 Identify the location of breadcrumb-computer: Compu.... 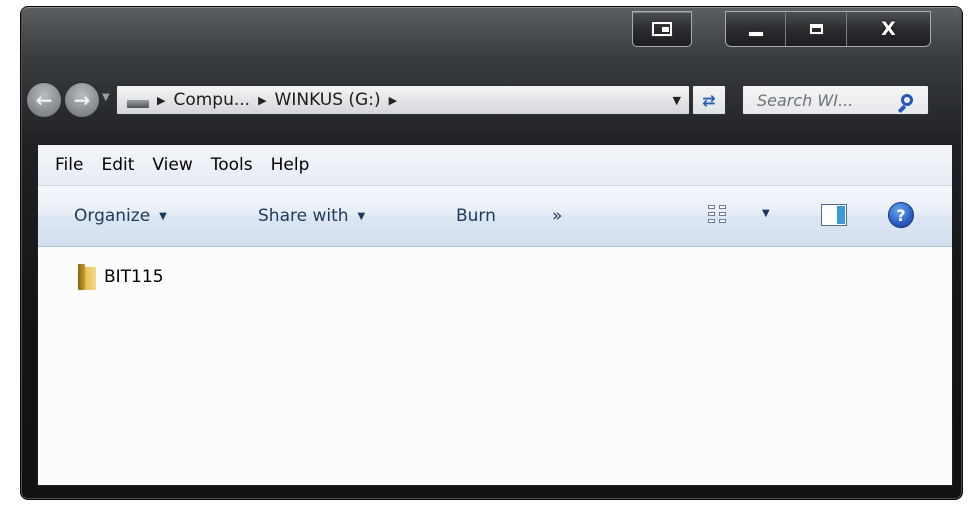
(211, 100).